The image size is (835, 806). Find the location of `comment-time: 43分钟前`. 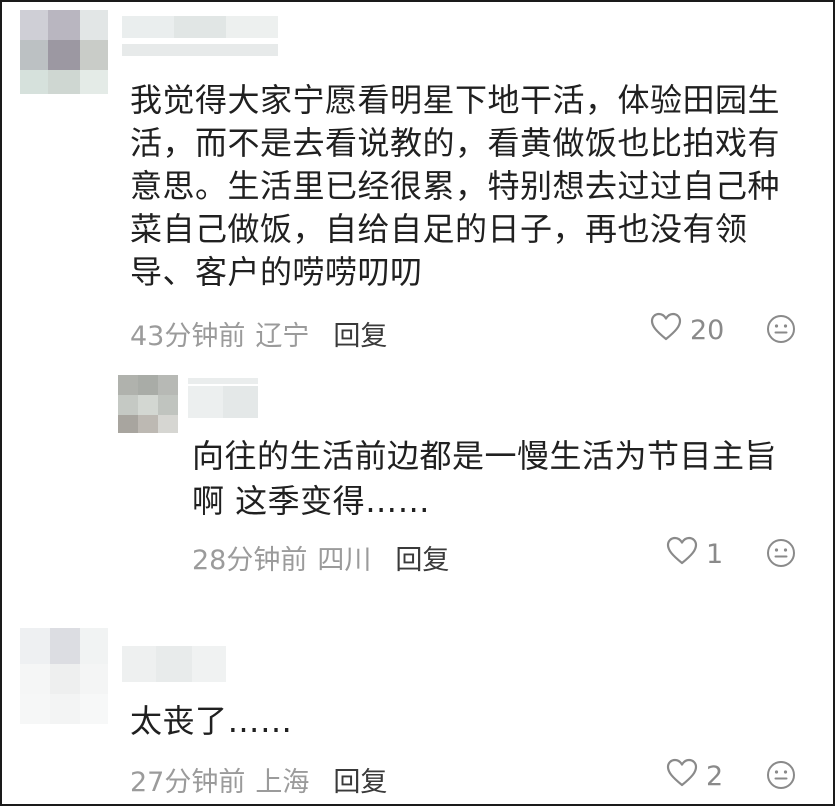

comment-time: 43分钟前 is located at coordinates (188, 336).